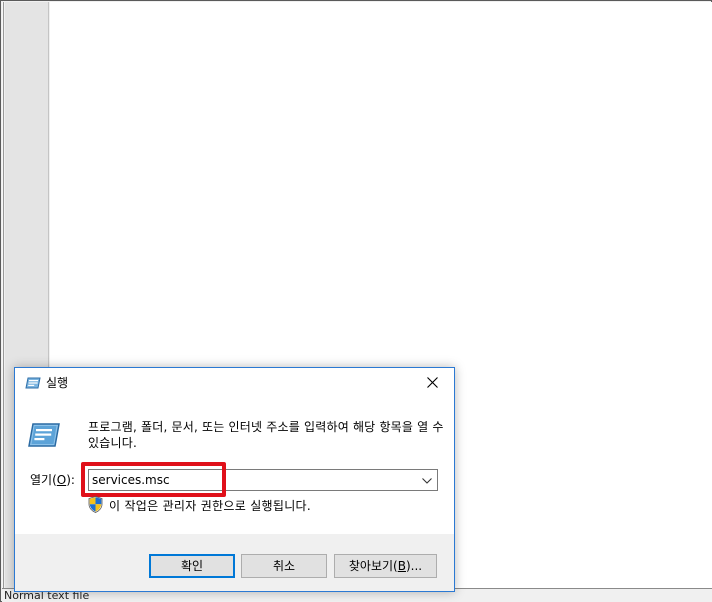 The image size is (712, 602). Describe the element at coordinates (57, 383) in the screenshot. I see `dialog-title: 실행` at that location.